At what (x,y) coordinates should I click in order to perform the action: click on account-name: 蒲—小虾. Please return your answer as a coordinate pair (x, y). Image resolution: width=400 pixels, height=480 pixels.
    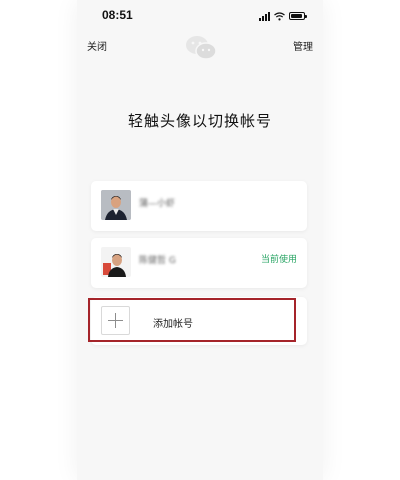
    Looking at the image, I should click on (157, 204).